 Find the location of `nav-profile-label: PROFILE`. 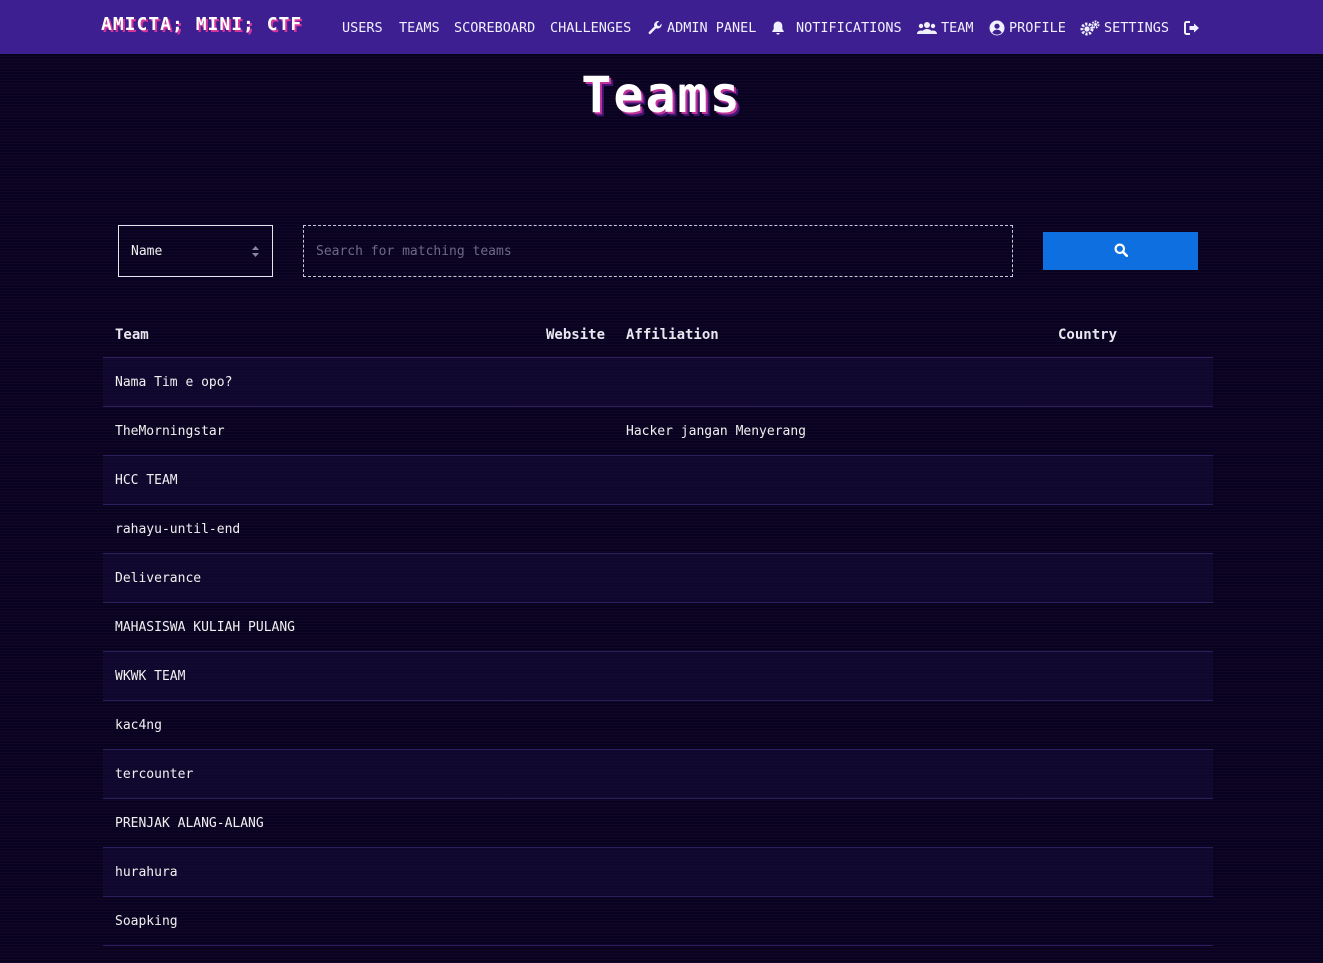

nav-profile-label: PROFILE is located at coordinates (1037, 28).